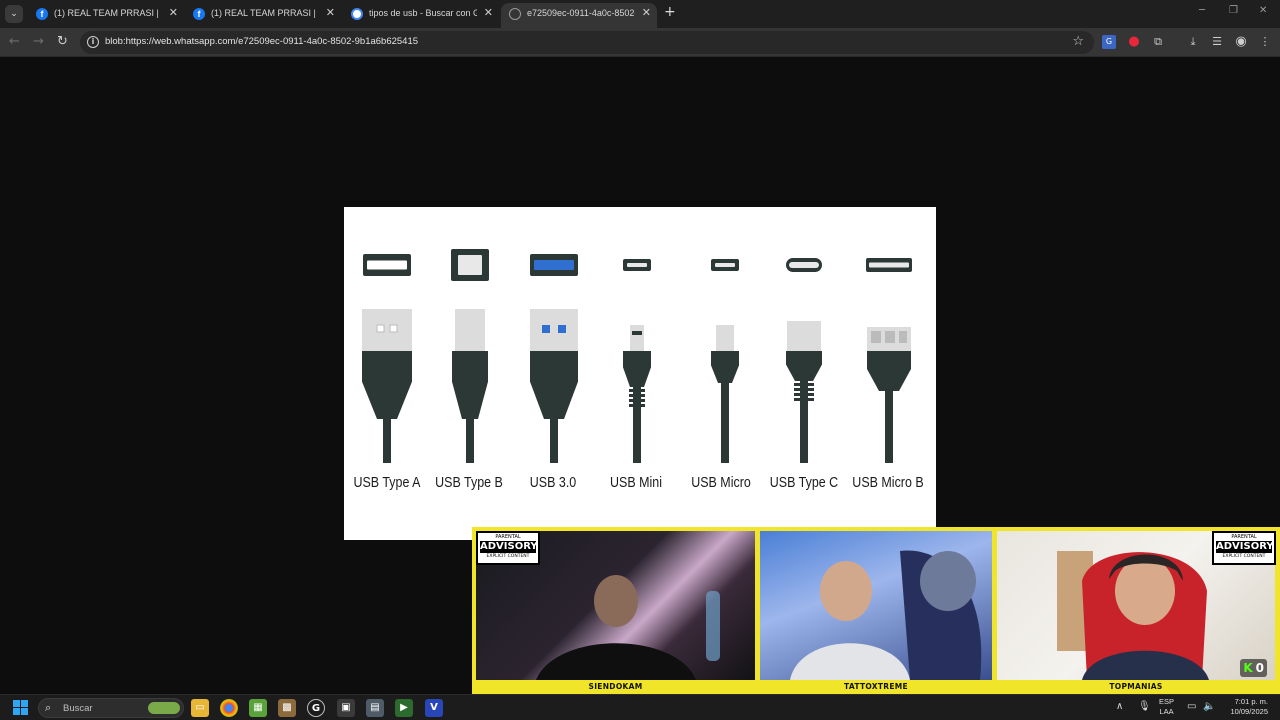 Image resolution: width=1280 pixels, height=720 pixels. What do you see at coordinates (1191, 706) in the screenshot?
I see `network-icon: ▭` at bounding box center [1191, 706].